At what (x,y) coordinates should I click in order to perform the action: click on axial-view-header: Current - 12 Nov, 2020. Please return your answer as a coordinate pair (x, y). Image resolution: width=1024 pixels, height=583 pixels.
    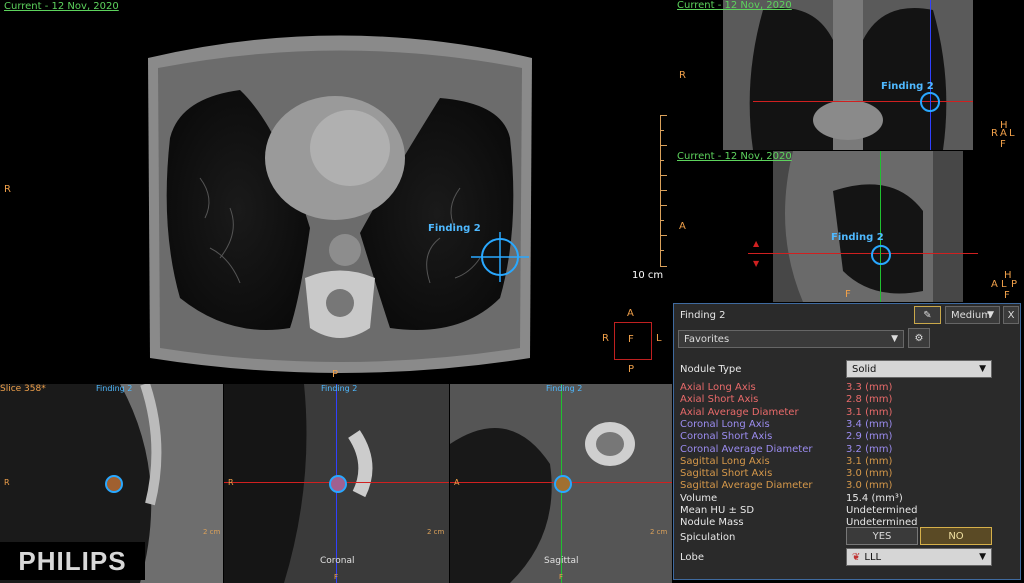
    Looking at the image, I should click on (61, 6).